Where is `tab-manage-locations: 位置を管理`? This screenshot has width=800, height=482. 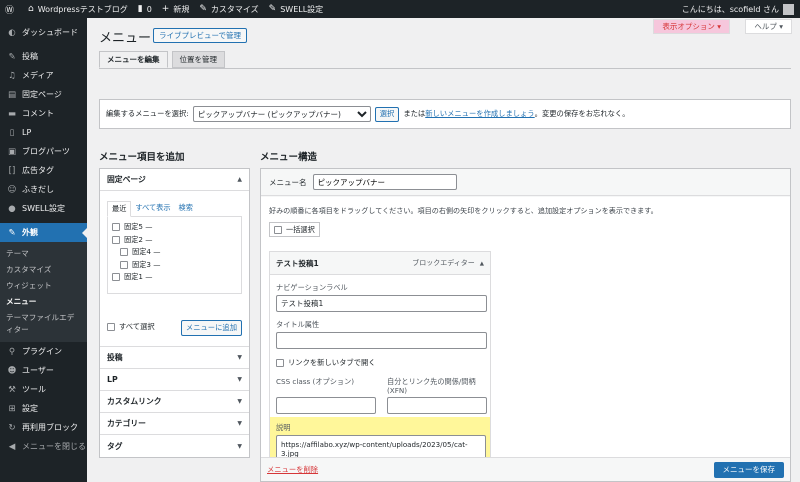
tab-manage-locations: 位置を管理 is located at coordinates (198, 59).